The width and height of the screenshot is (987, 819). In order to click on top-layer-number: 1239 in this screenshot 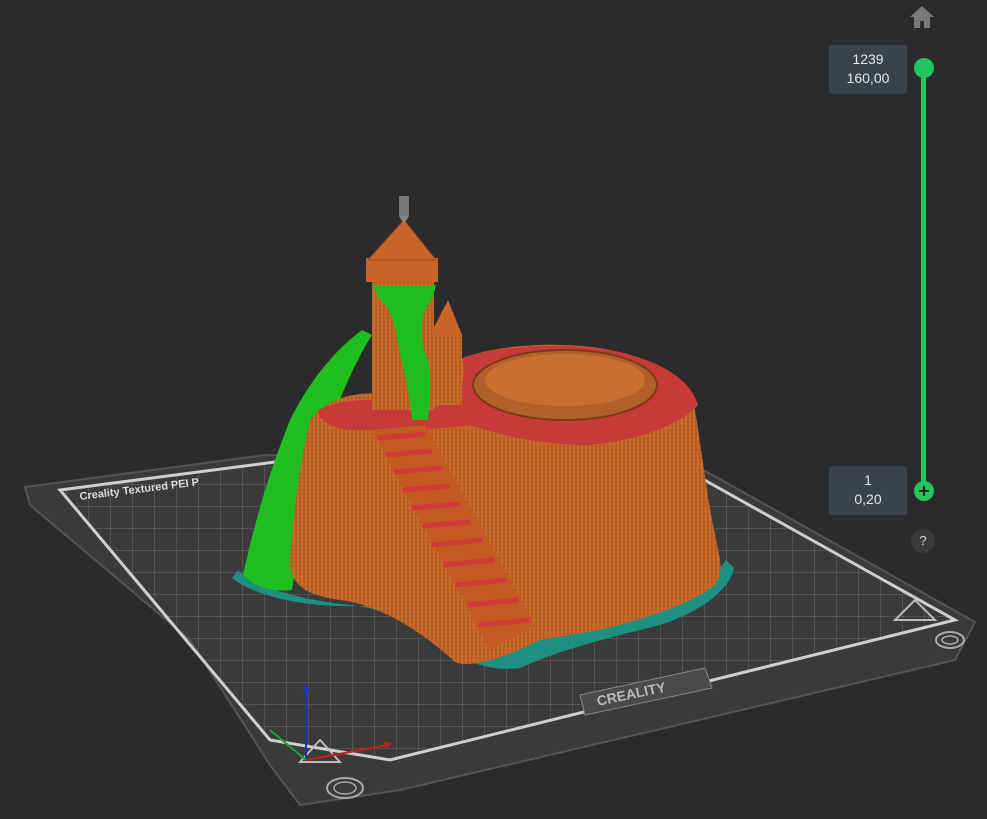, I will do `click(868, 59)`.